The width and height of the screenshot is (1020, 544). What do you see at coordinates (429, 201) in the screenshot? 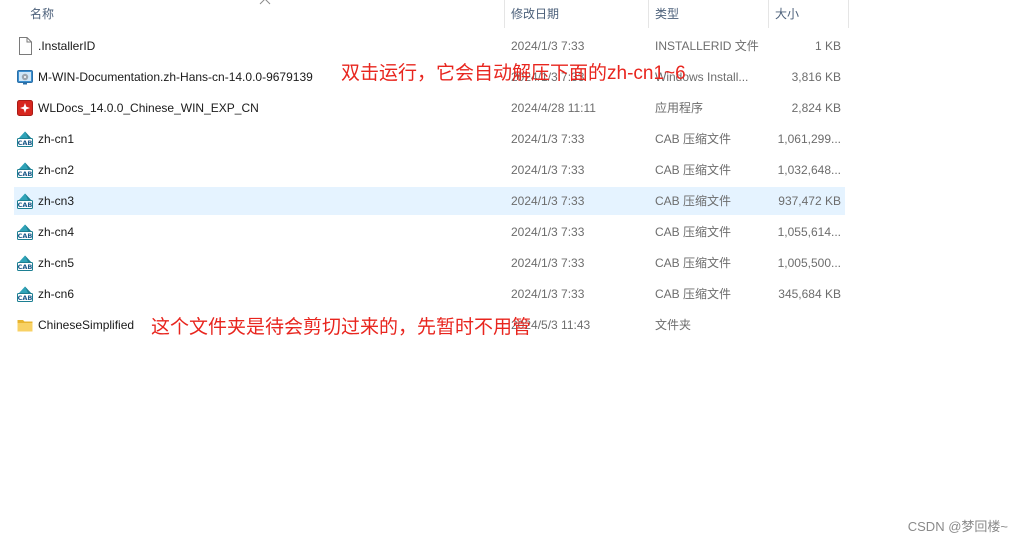
I see `file-row: CAB zh-cn3 2024/1/3 7:33 CAB 压缩文件 937,472 KB` at bounding box center [429, 201].